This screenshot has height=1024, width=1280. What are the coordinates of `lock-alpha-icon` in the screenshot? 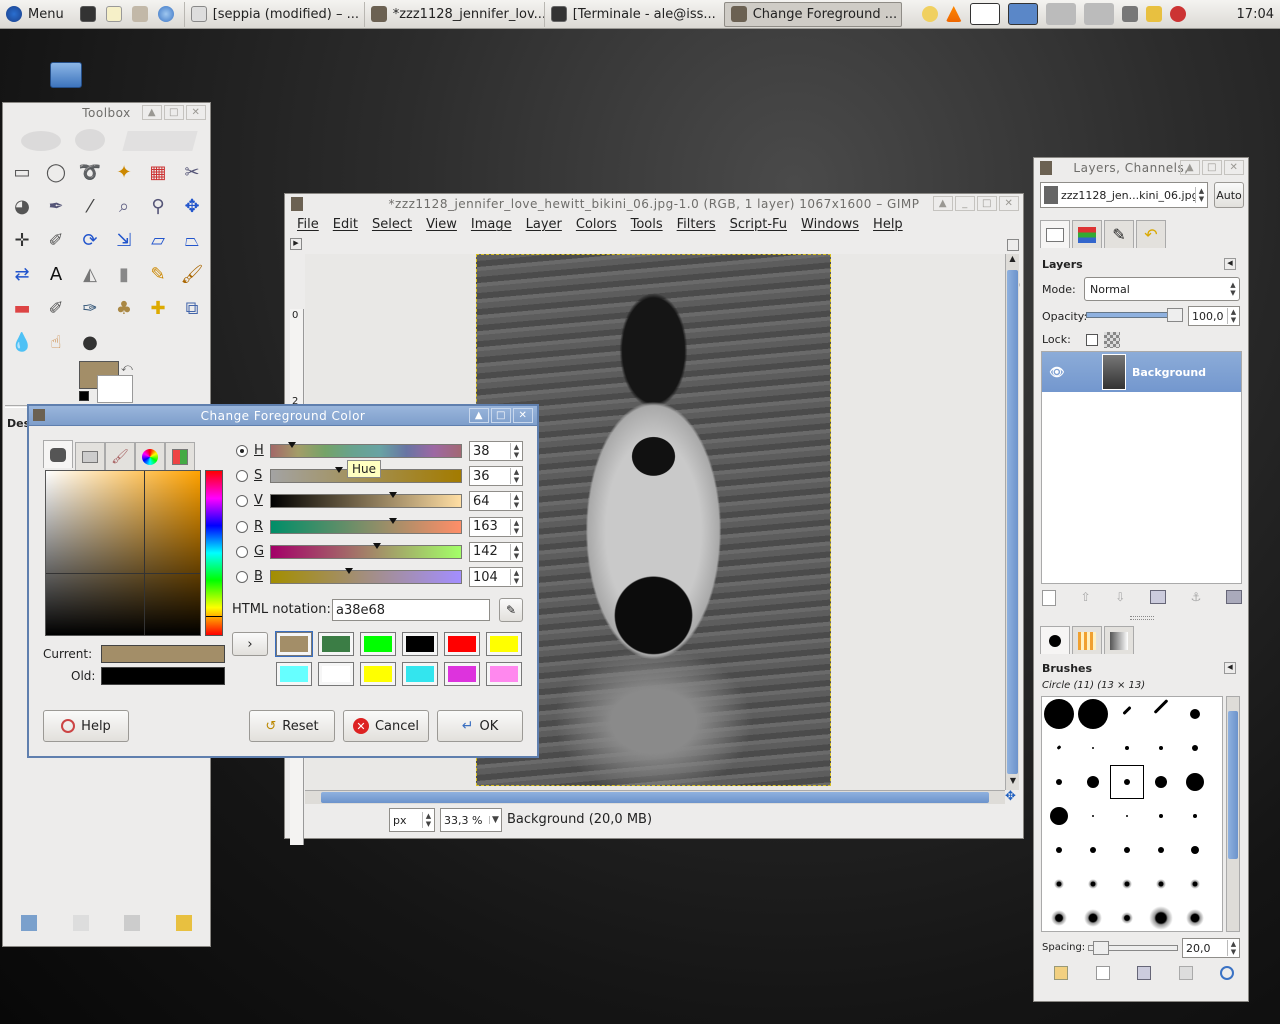 It's located at (1112, 340).